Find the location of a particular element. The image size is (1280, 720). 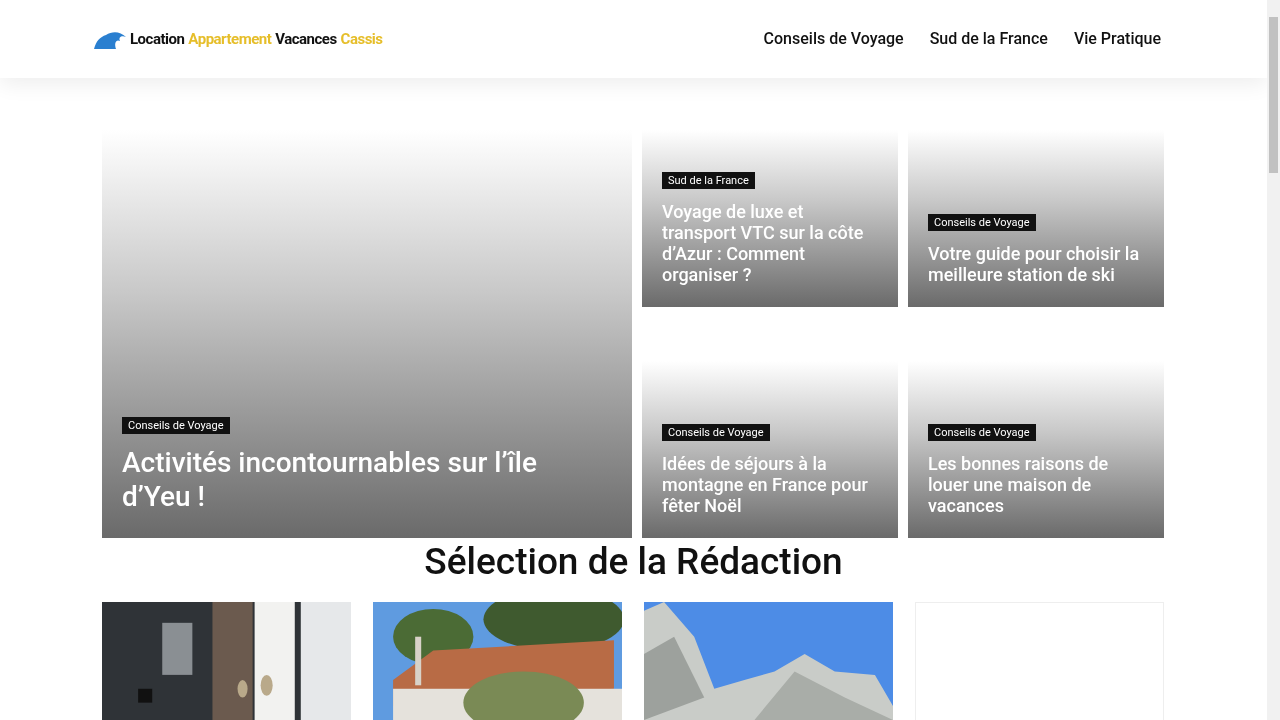

logo-word: Location is located at coordinates (157, 39).